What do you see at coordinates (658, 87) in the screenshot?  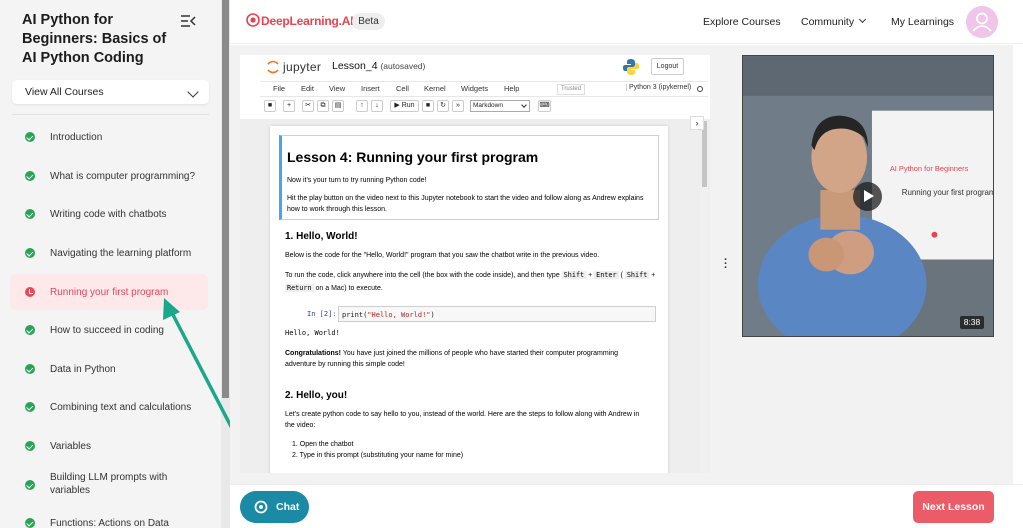 I see `kernel-name: Python 3 (ipykernel)` at bounding box center [658, 87].